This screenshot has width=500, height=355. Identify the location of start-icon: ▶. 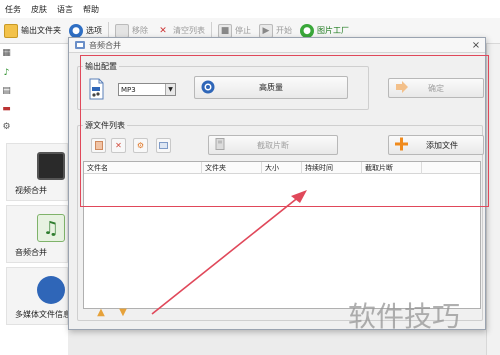
(266, 30).